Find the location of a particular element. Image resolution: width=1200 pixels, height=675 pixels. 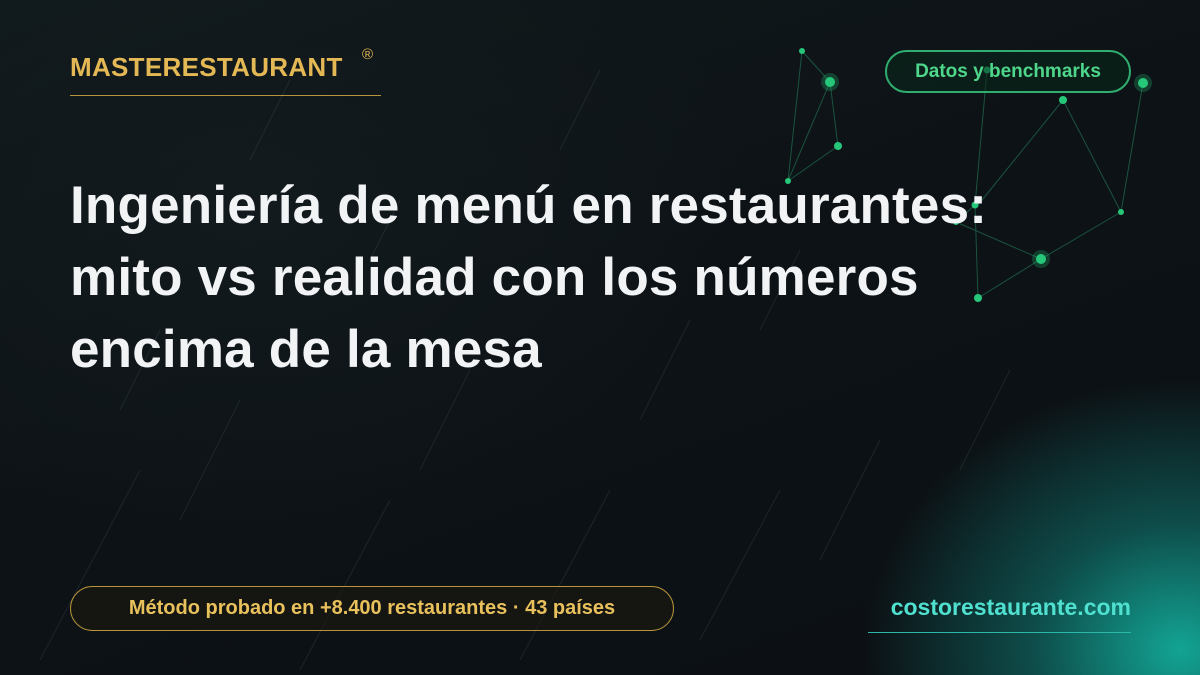

website-url: costorestaurante.com is located at coordinates (999, 613).